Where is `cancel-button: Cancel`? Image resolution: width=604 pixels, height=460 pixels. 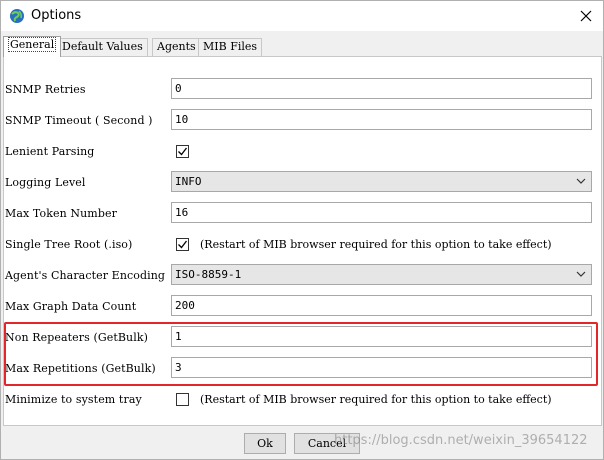
cancel-button: Cancel is located at coordinates (327, 443).